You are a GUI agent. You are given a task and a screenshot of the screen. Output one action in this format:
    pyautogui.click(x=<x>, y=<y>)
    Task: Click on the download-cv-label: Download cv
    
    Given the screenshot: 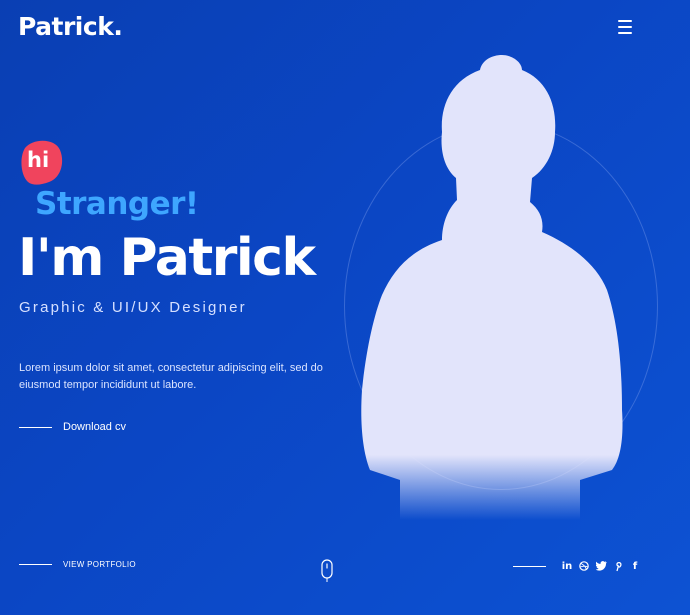 What is the action you would take?
    pyautogui.click(x=94, y=427)
    